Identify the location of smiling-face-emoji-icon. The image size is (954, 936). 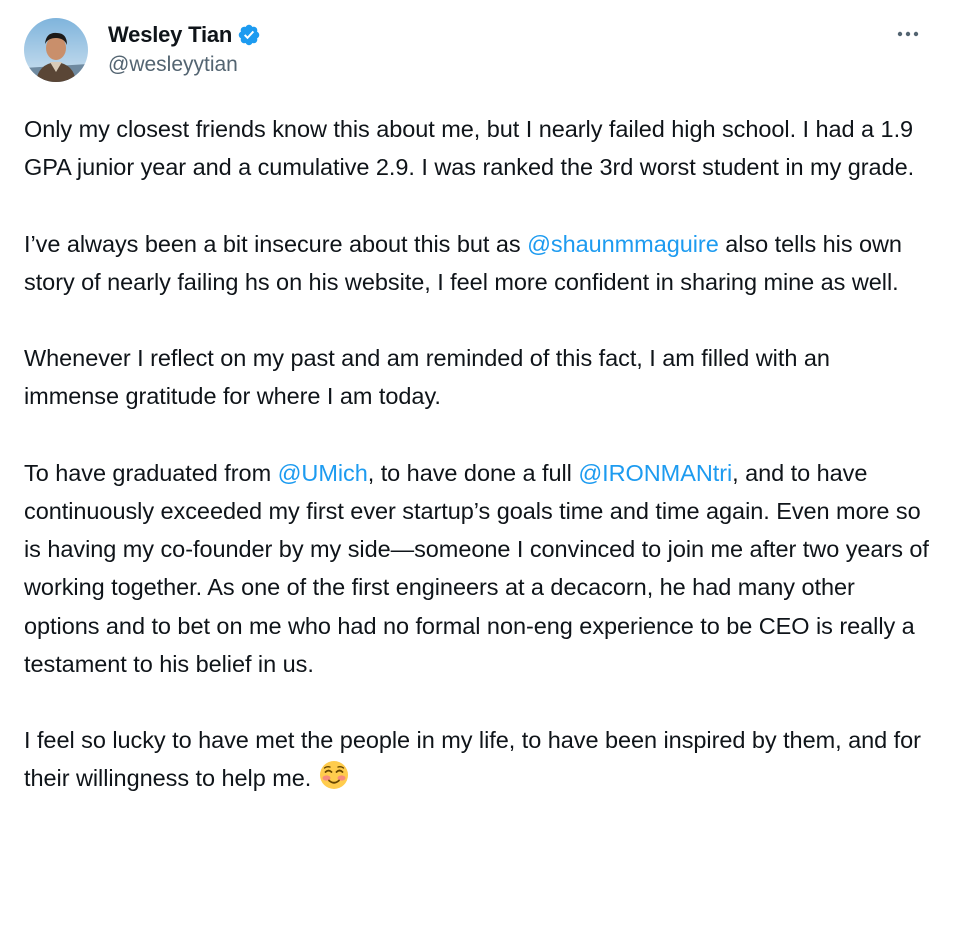
(334, 775).